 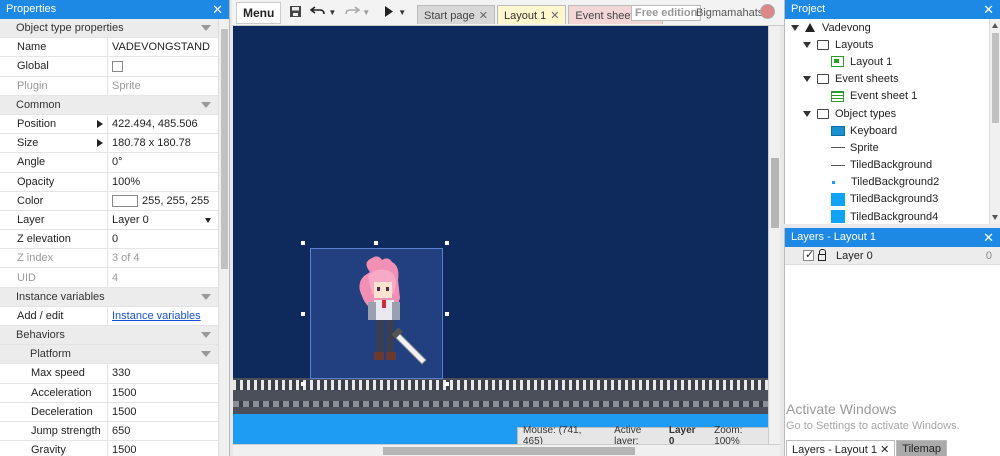 I want to click on prop-name: Name VADEVONGSTAND, so click(x=109, y=48).